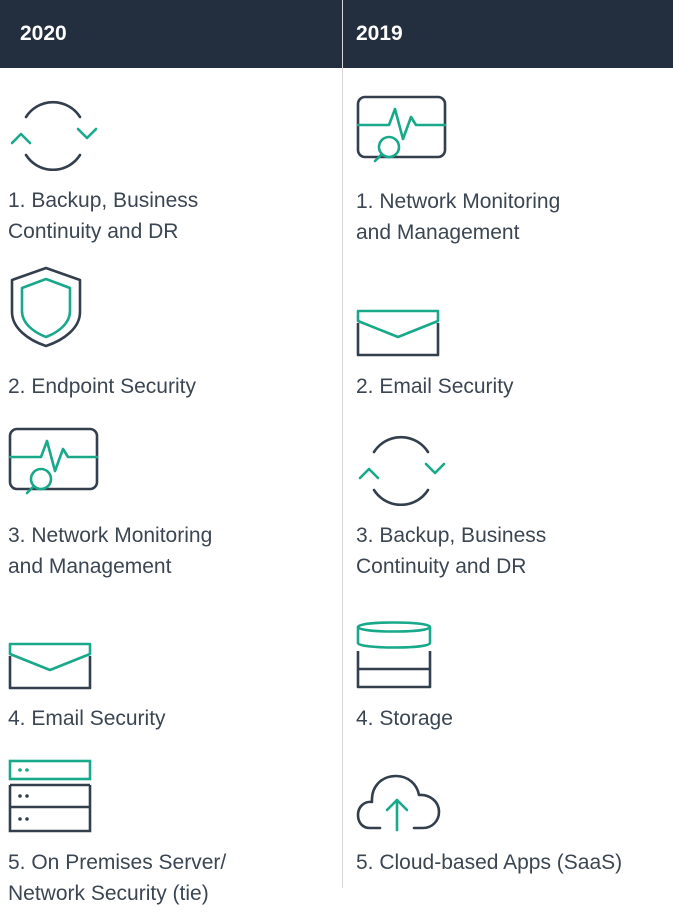 The width and height of the screenshot is (673, 917). What do you see at coordinates (87, 718) in the screenshot?
I see `list-item-label: 4. Email Security` at bounding box center [87, 718].